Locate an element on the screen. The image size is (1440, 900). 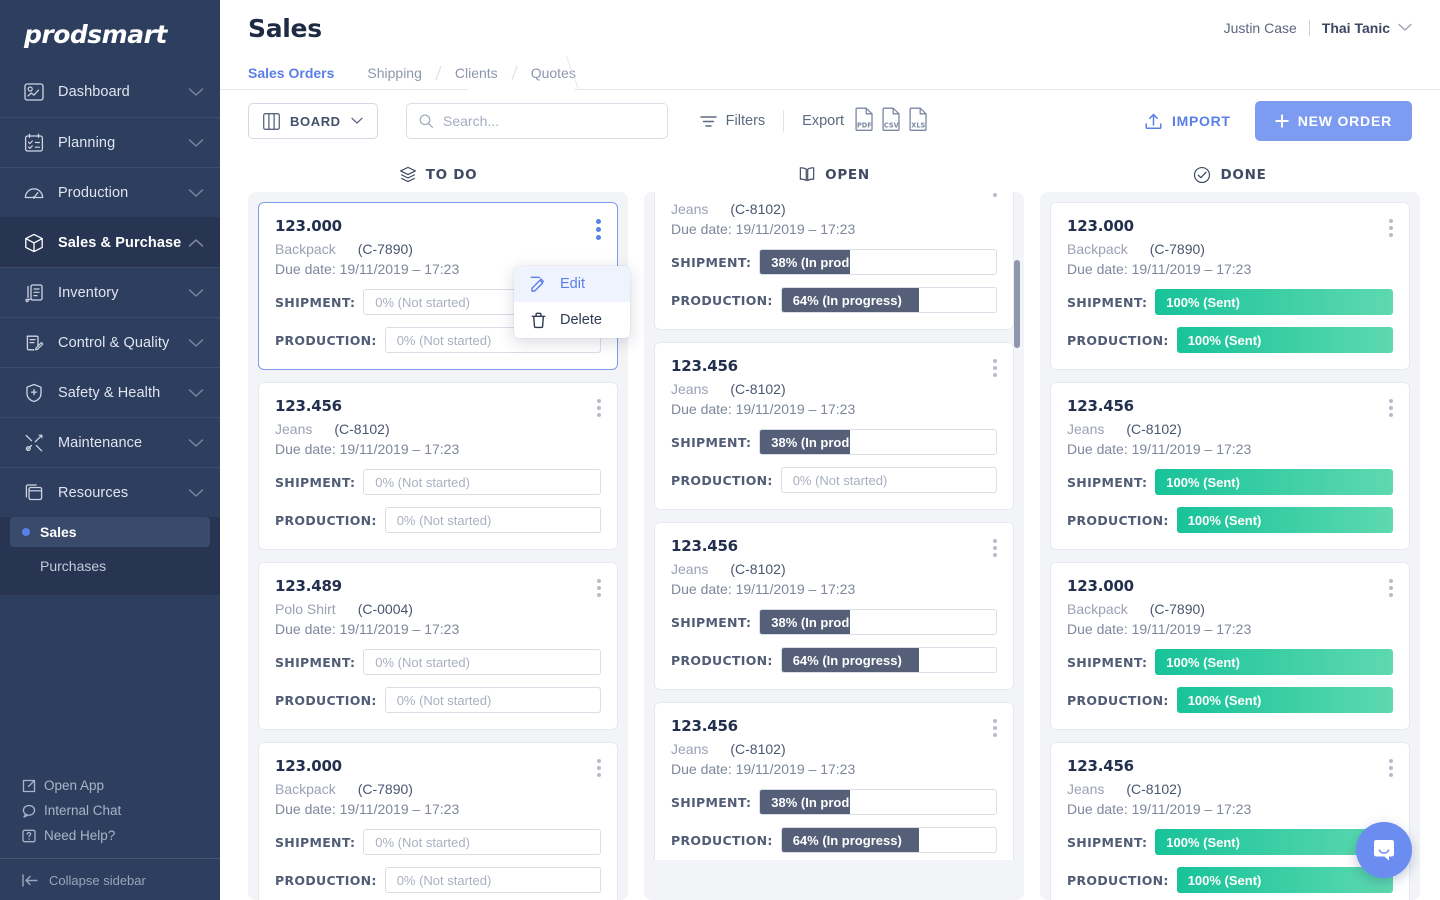
context-menu-item-label: Edit is located at coordinates (572, 284).